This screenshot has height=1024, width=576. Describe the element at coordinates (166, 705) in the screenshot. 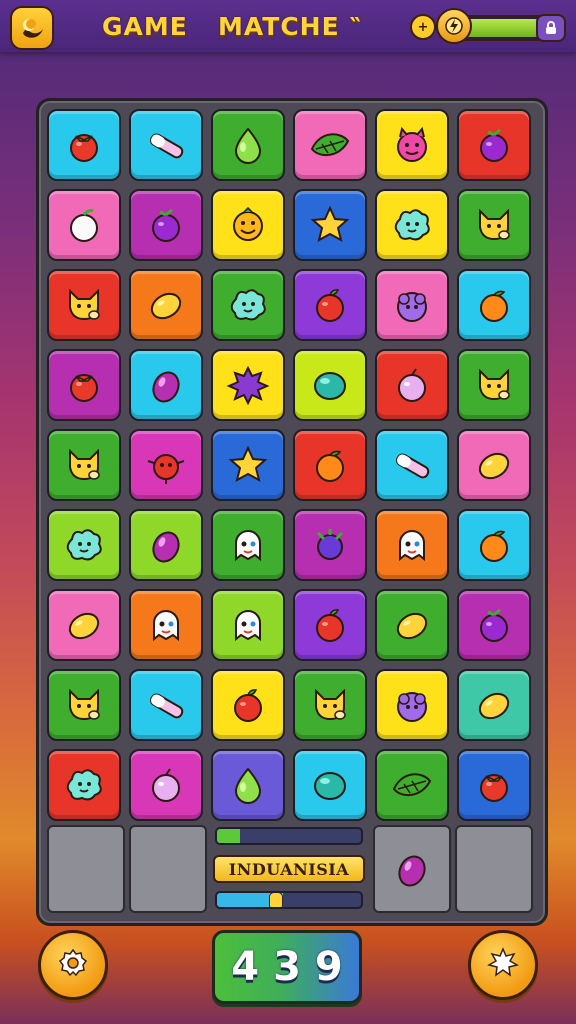

I see `tile-r8-c2` at that location.